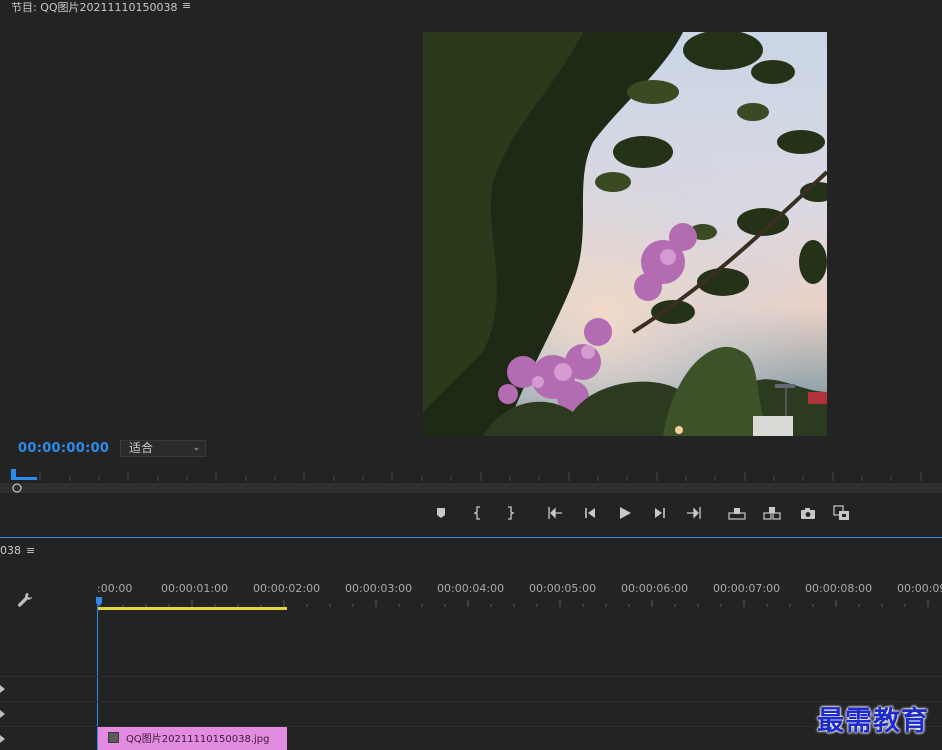  Describe the element at coordinates (198, 739) in the screenshot. I see `clip-label: QQ图片20211110150038.jpg` at that location.